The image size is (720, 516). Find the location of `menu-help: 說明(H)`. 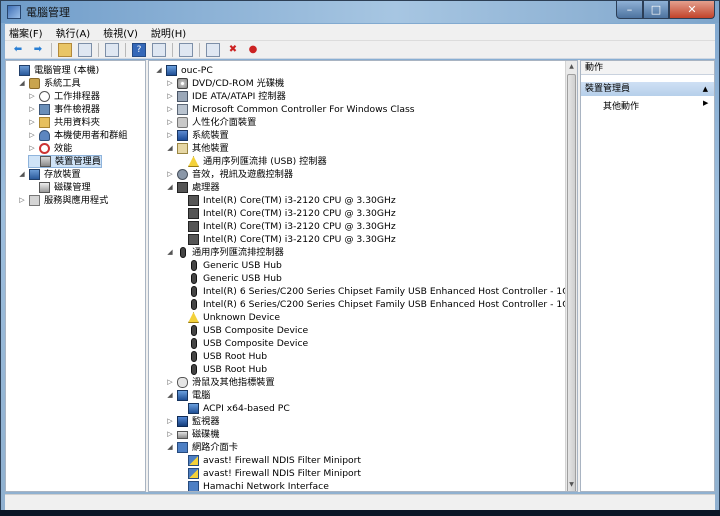

menu-help: 說明(H) is located at coordinates (168, 32).